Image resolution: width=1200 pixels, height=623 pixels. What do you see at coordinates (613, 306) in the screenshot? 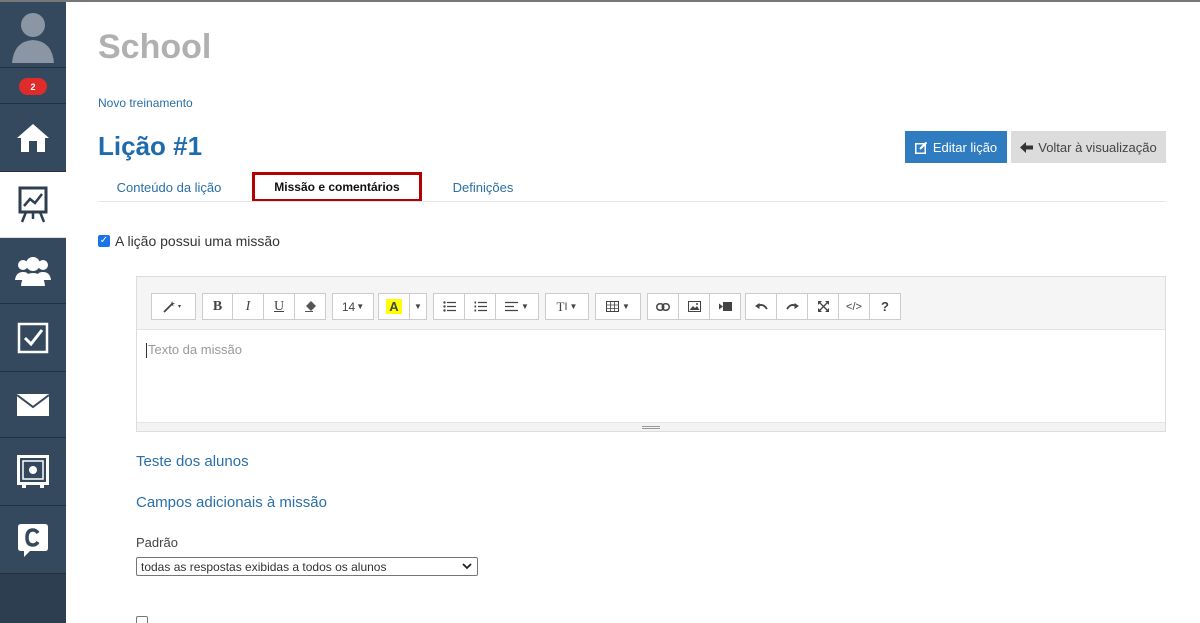
I see `table-icon` at bounding box center [613, 306].